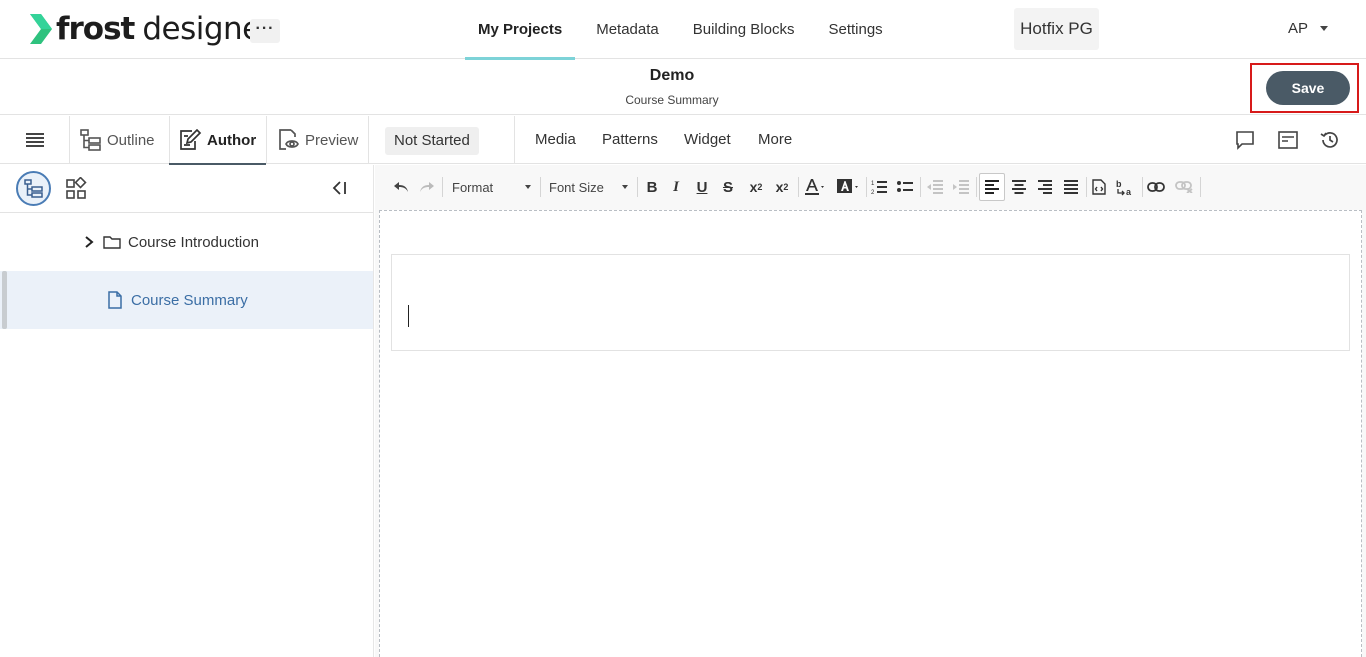 This screenshot has height=657, width=1366. I want to click on align-justify-glyph, so click(1071, 187).